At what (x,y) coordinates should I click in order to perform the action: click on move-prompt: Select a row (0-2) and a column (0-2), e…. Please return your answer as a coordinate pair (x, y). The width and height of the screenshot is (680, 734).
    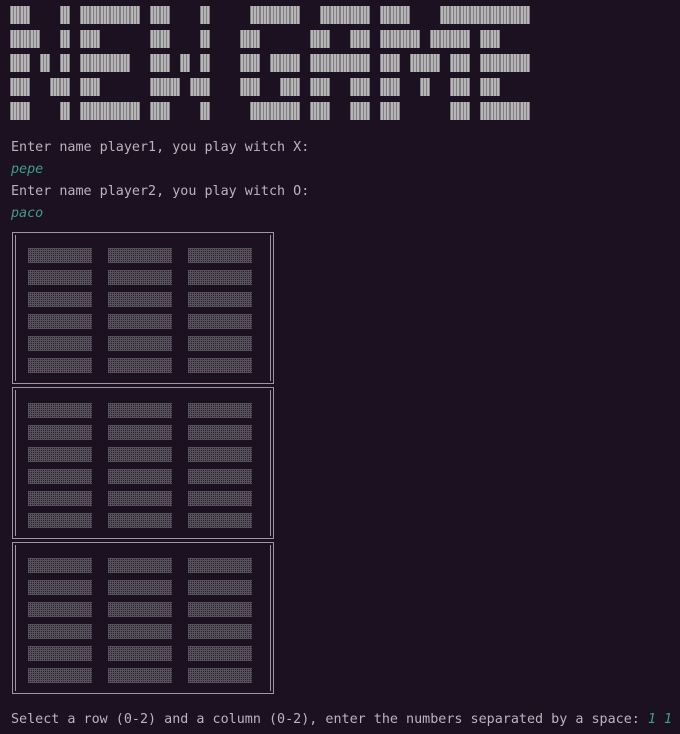
    Looking at the image, I should click on (329, 719).